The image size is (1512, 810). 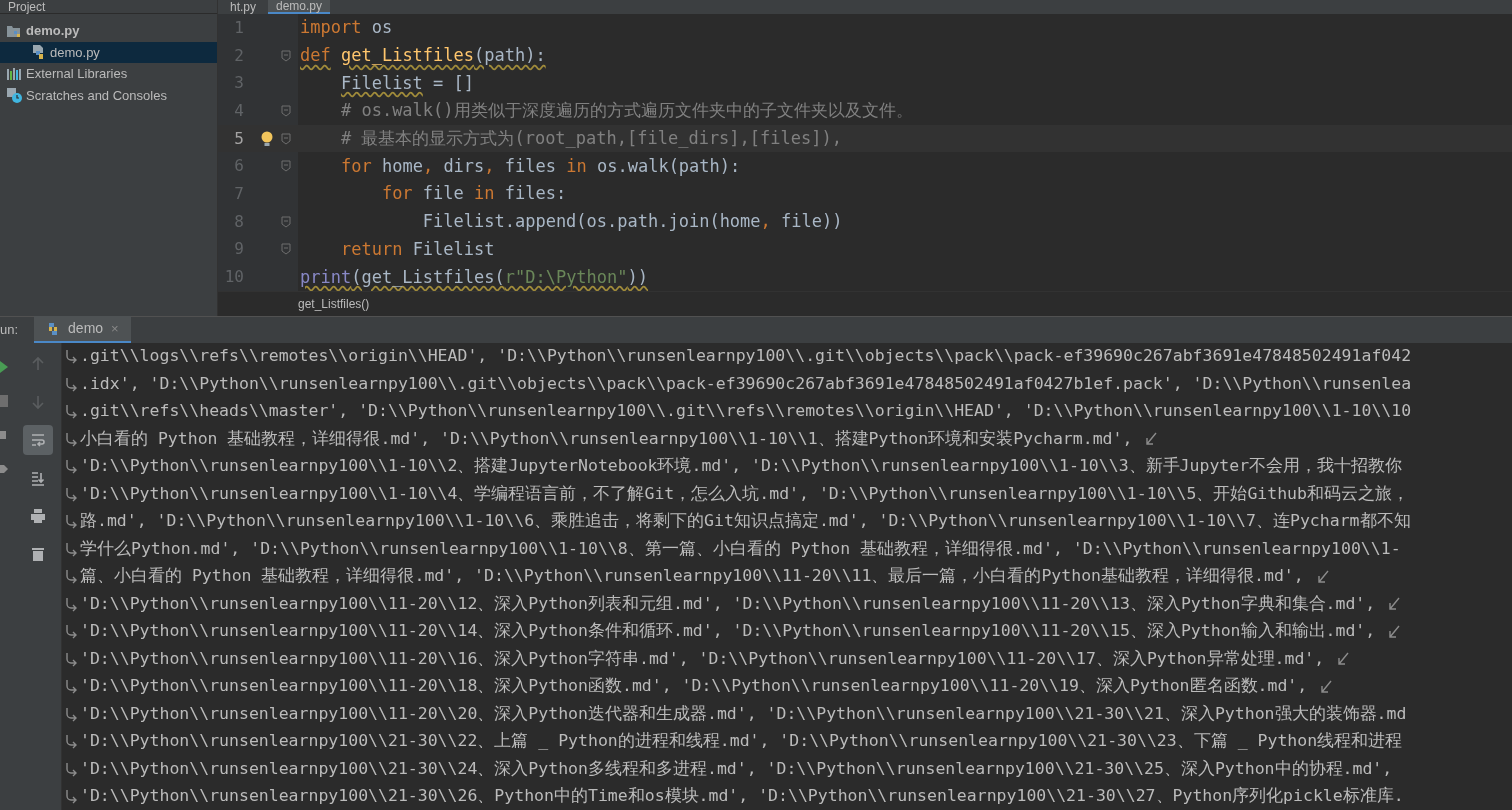 What do you see at coordinates (417, 249) in the screenshot?
I see `code-line: return Filelist` at bounding box center [417, 249].